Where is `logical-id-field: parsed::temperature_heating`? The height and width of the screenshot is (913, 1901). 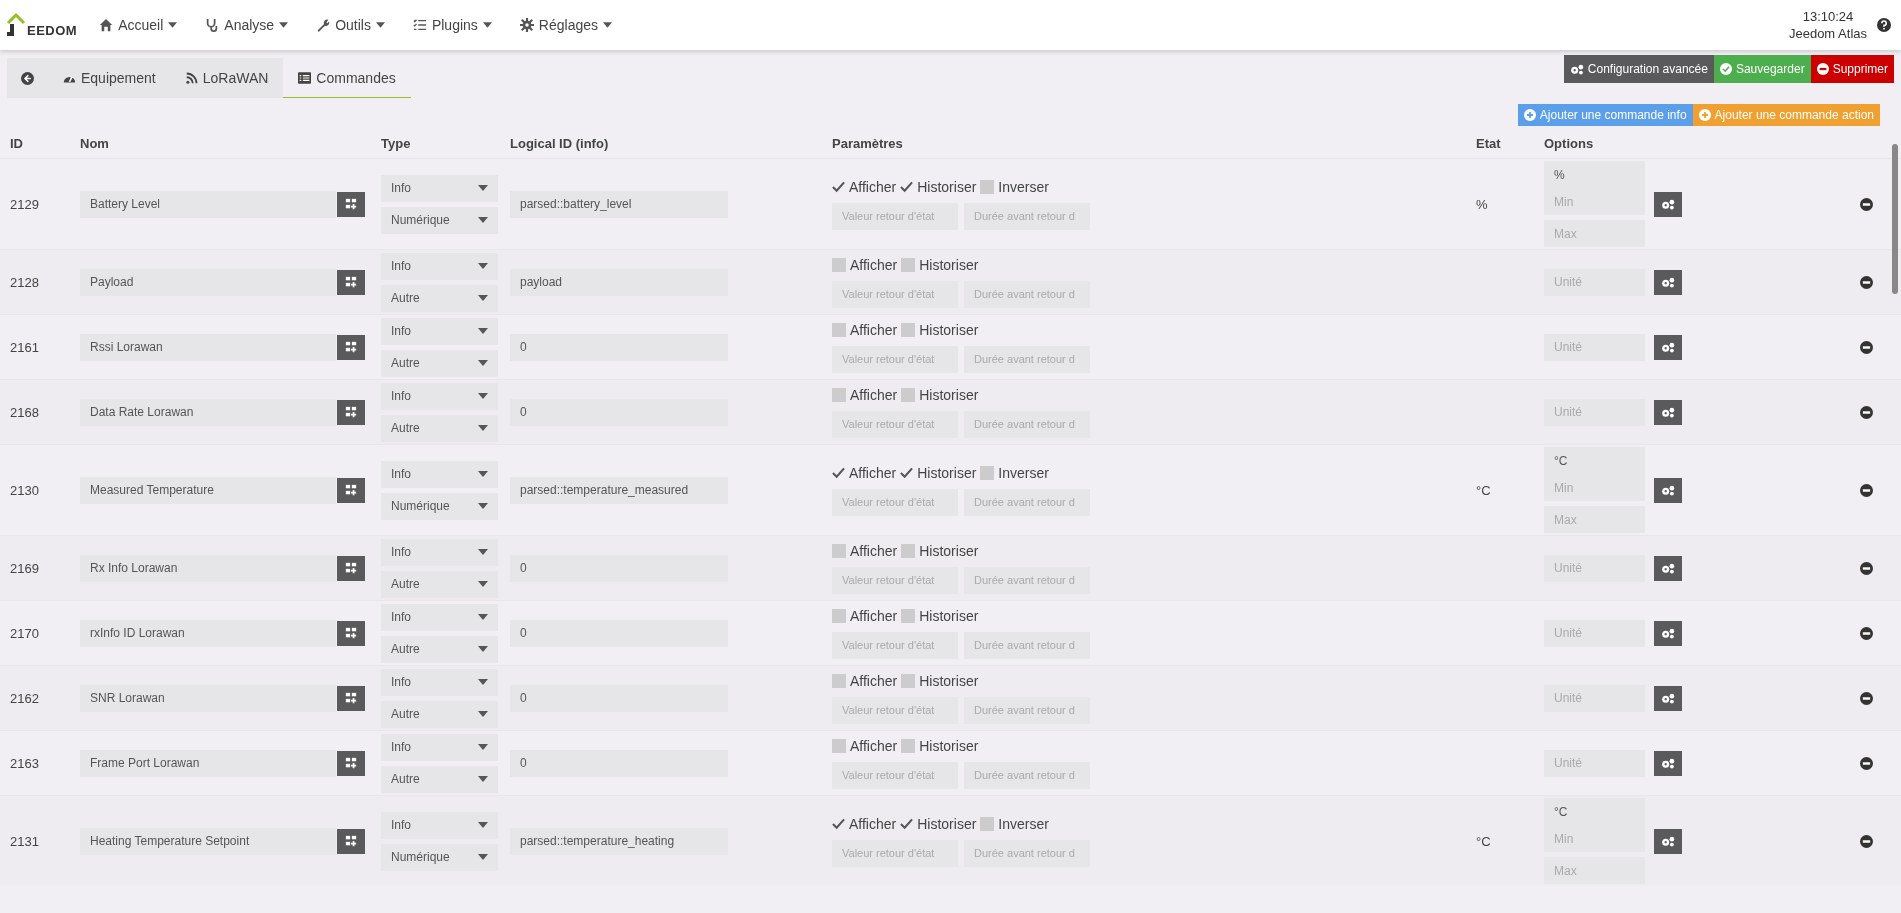
logical-id-field: parsed::temperature_heating is located at coordinates (619, 841).